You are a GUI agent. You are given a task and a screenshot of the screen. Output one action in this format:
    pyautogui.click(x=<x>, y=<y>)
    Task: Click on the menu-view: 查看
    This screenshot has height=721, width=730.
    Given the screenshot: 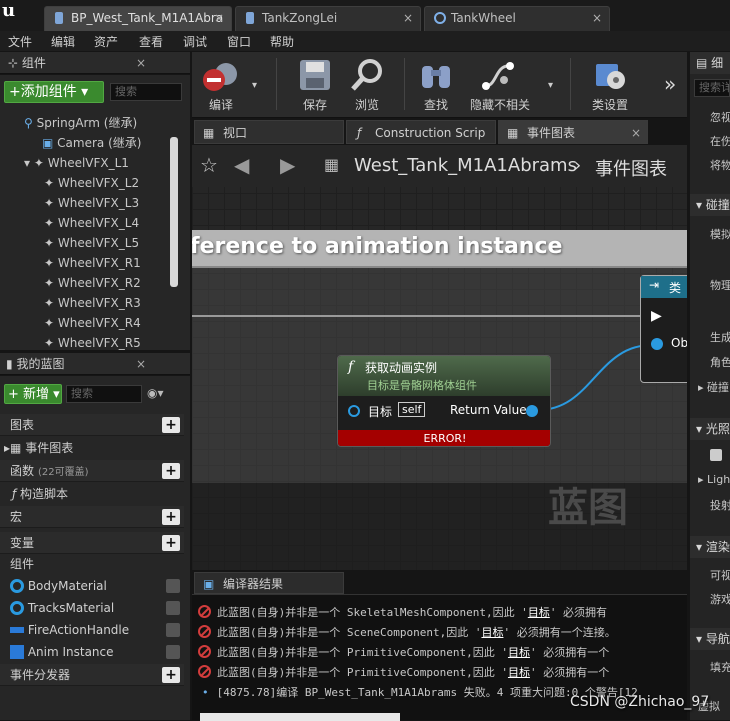 What is the action you would take?
    pyautogui.click(x=151, y=41)
    